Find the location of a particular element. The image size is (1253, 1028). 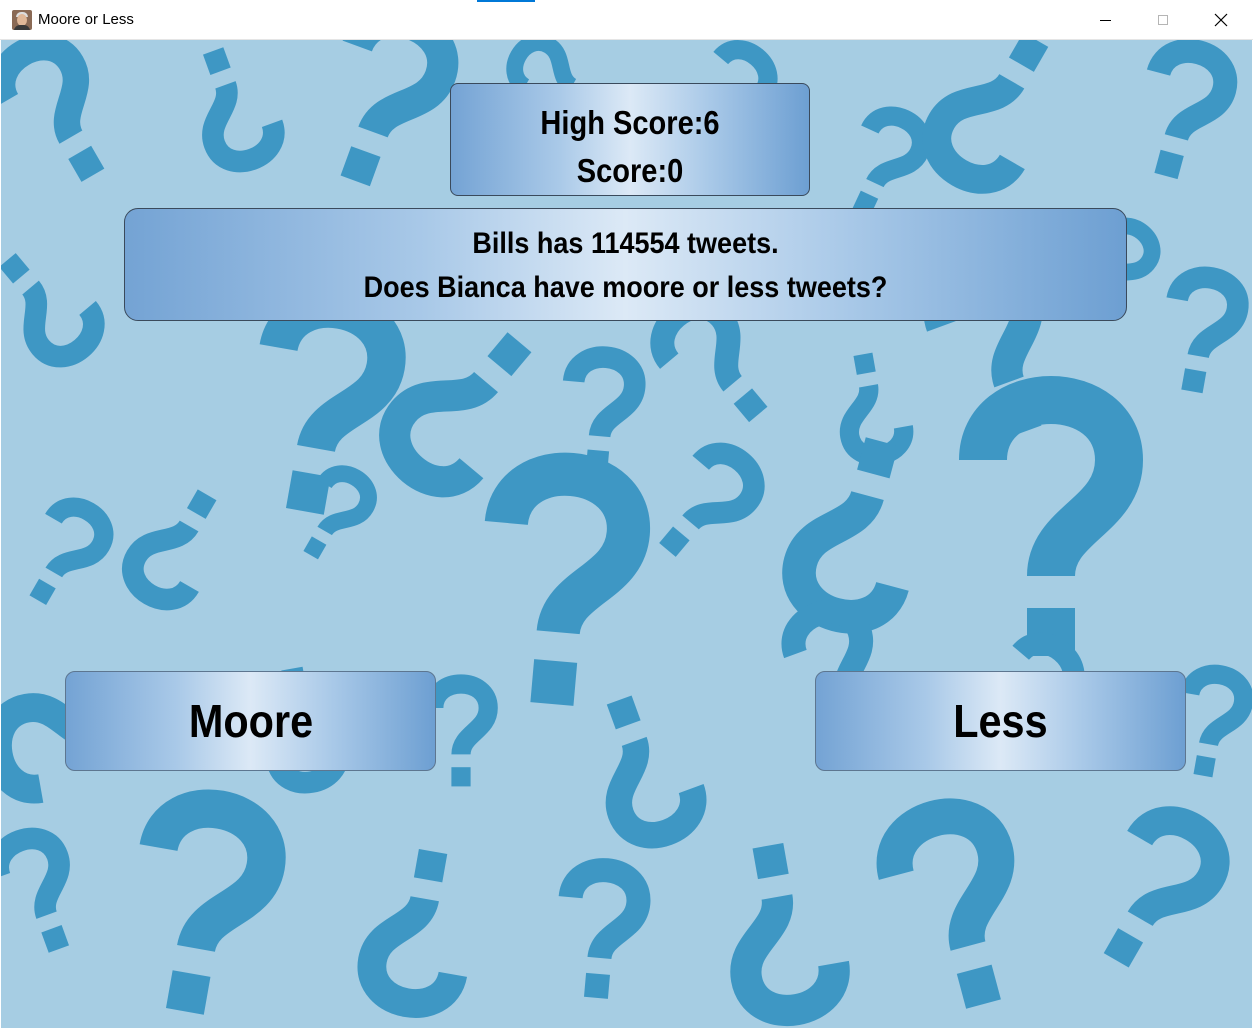

high-score-text: High Score:6 is located at coordinates (630, 122).